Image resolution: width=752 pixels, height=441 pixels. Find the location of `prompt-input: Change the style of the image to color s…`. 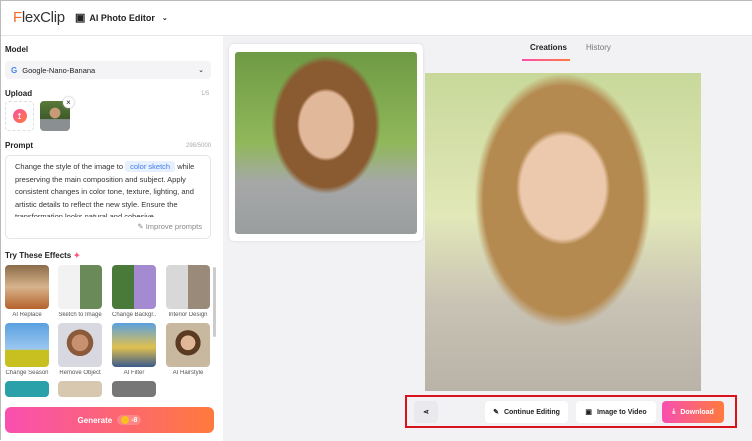

prompt-input: Change the style of the image to color s… is located at coordinates (108, 197).